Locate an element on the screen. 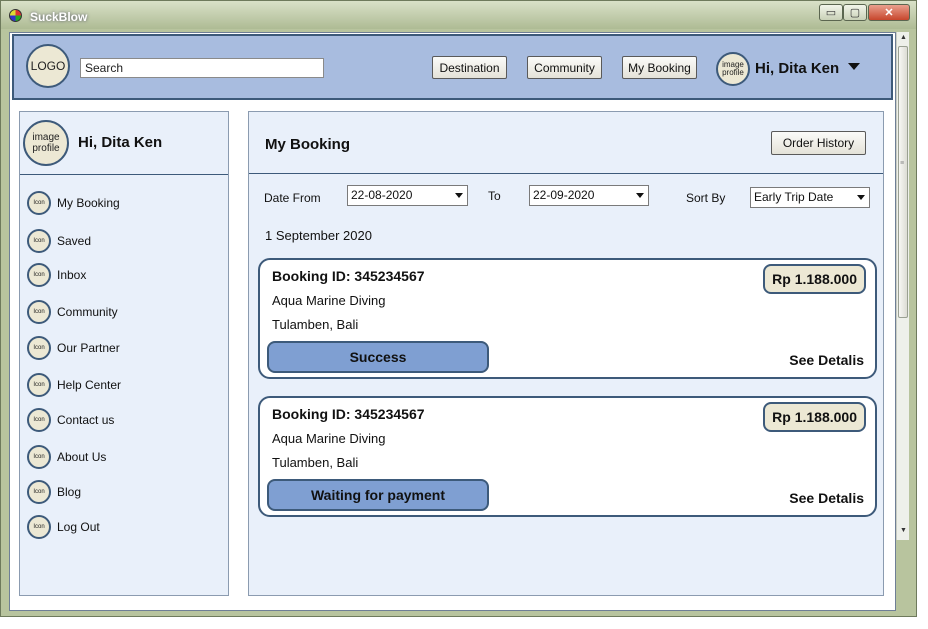 The image size is (928, 629). sidebar-item-label: Help Center is located at coordinates (89, 385).